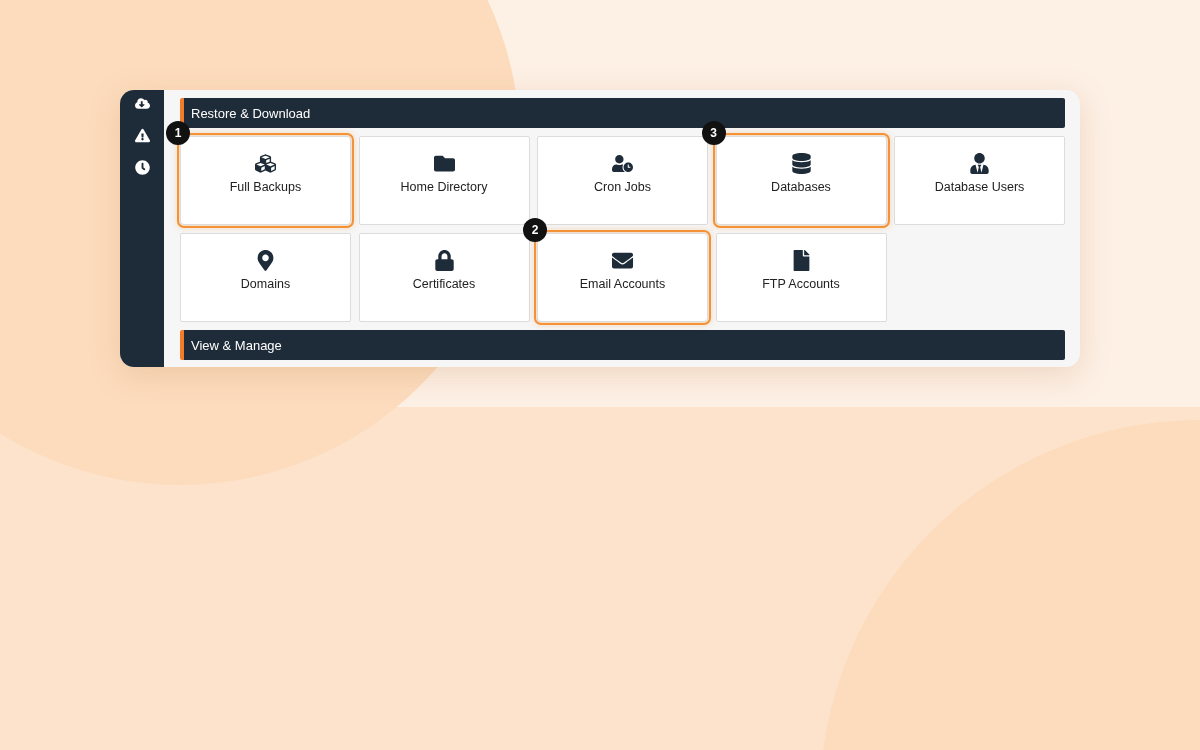 Image resolution: width=1200 pixels, height=750 pixels. What do you see at coordinates (622, 260) in the screenshot?
I see `envelope-icon` at bounding box center [622, 260].